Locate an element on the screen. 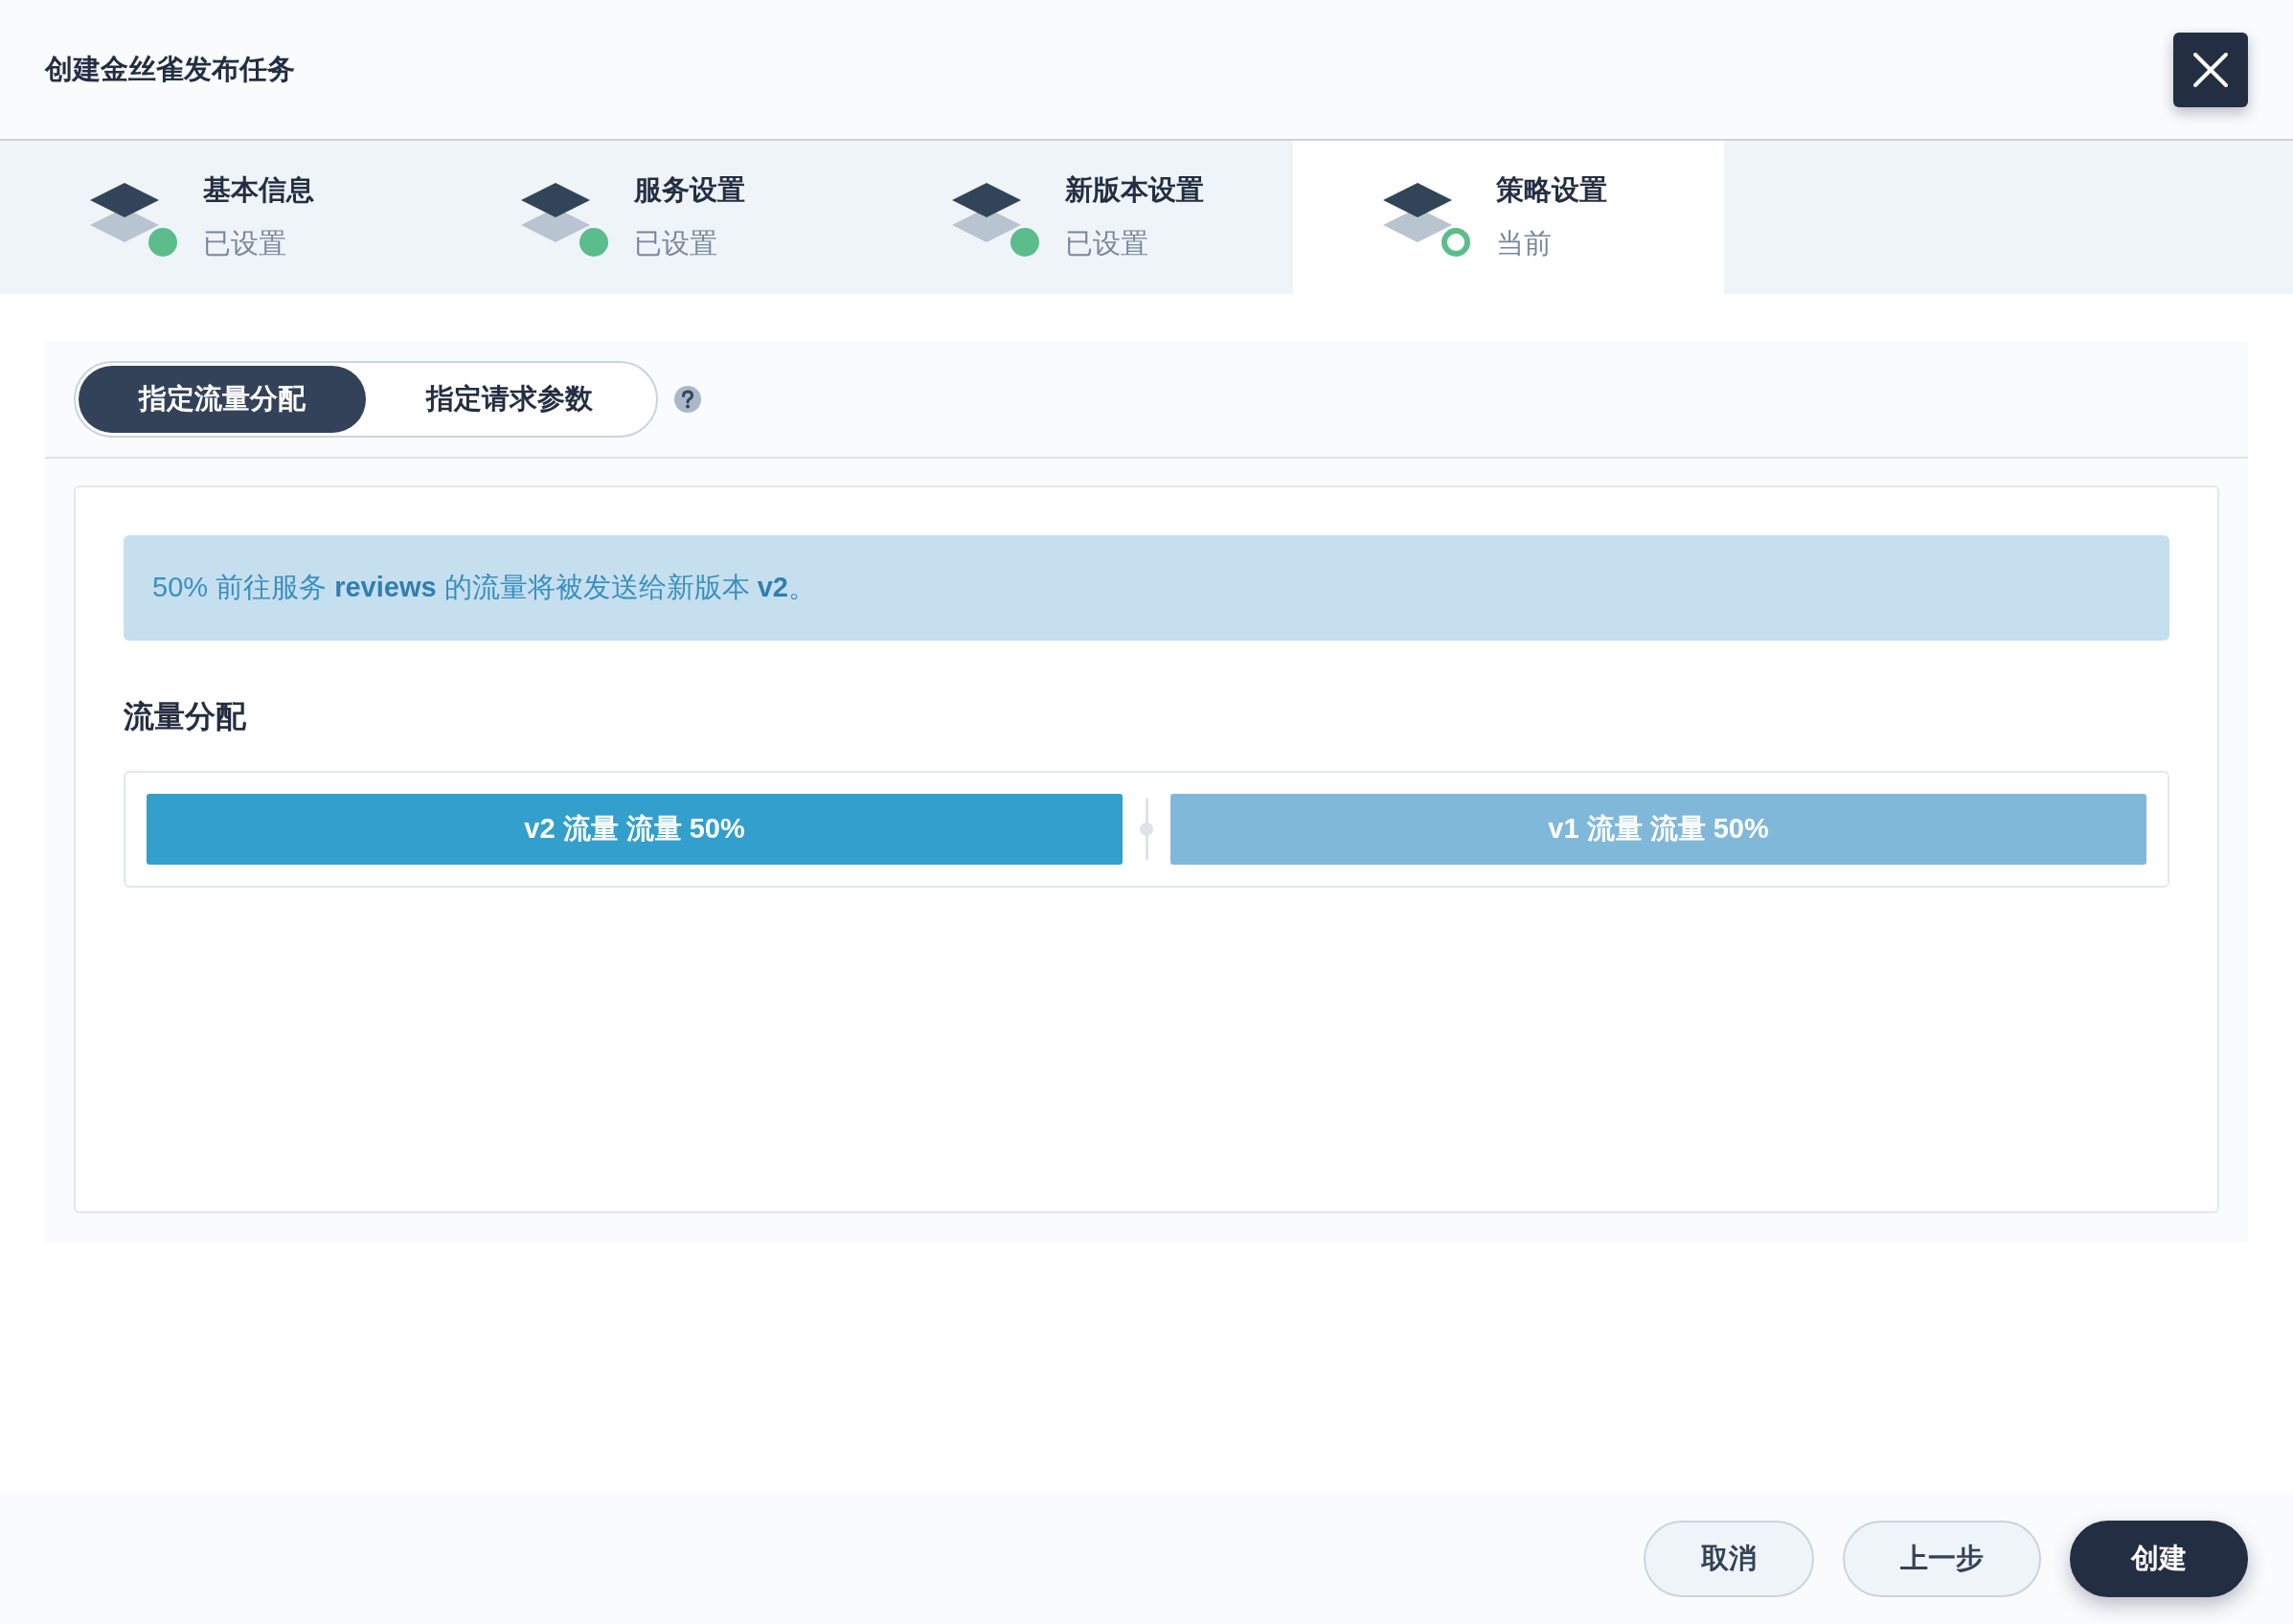 The image size is (2293, 1624). step-title: 策略设置 is located at coordinates (1552, 190).